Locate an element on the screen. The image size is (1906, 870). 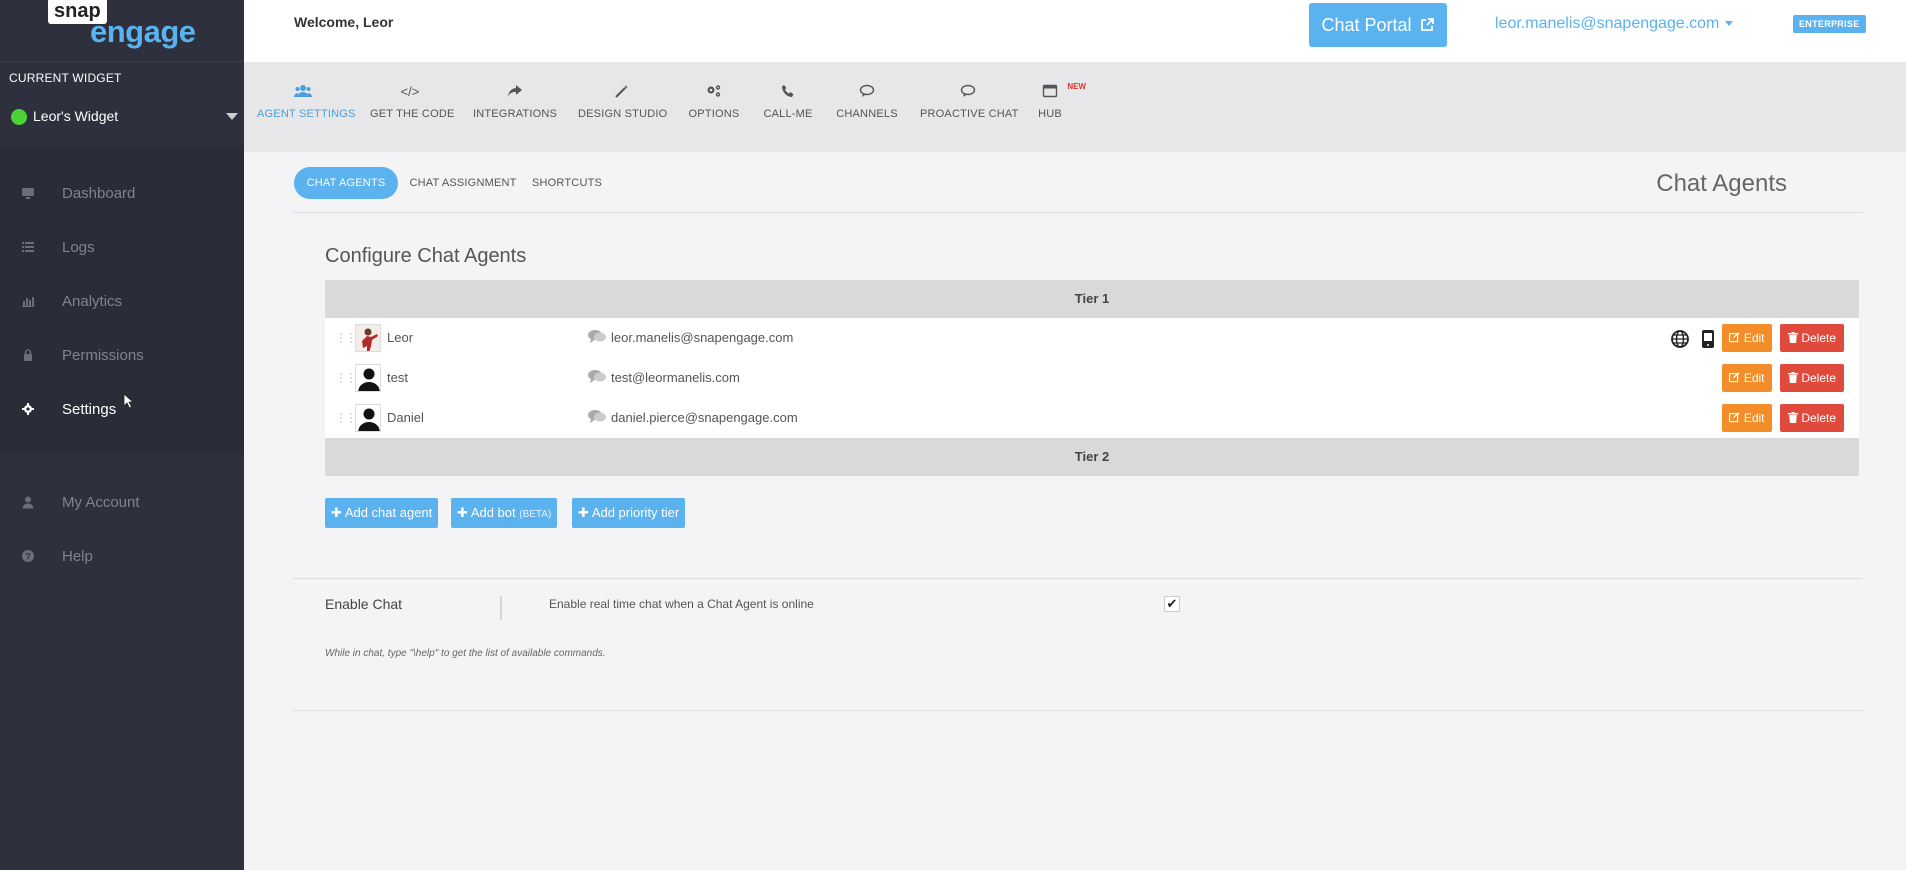
user-menu: leor.manelis@snapengage.com is located at coordinates (1614, 24).